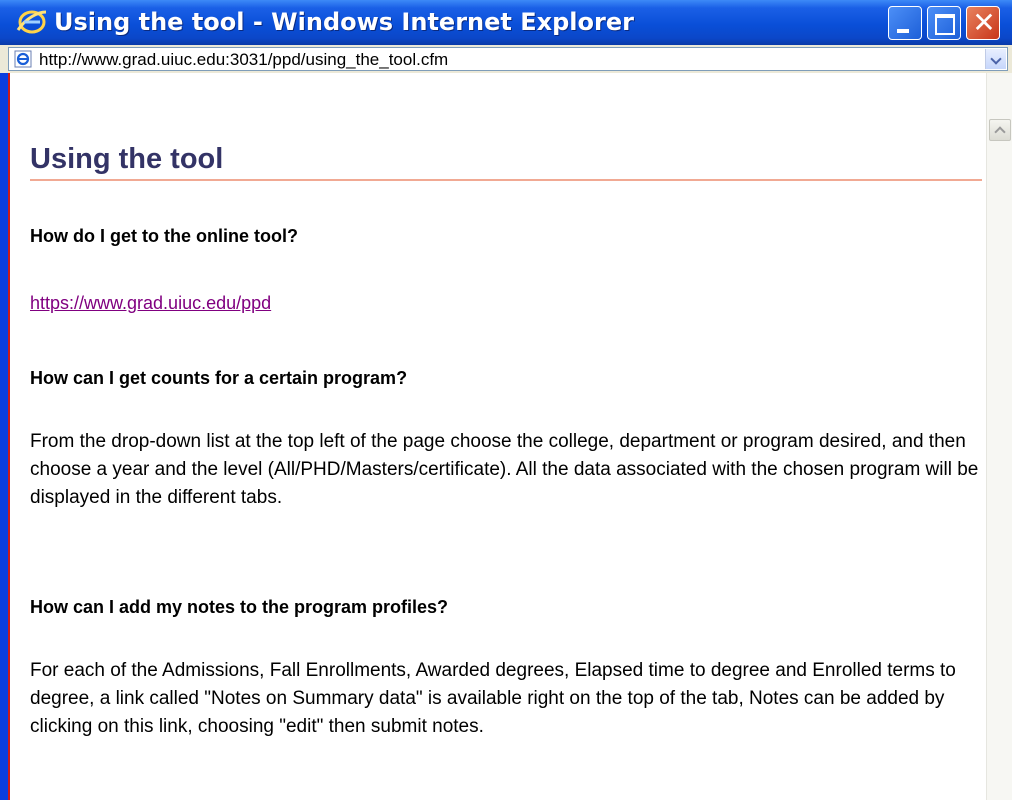 Image resolution: width=1012 pixels, height=800 pixels. I want to click on ie-logo-icon, so click(31, 22).